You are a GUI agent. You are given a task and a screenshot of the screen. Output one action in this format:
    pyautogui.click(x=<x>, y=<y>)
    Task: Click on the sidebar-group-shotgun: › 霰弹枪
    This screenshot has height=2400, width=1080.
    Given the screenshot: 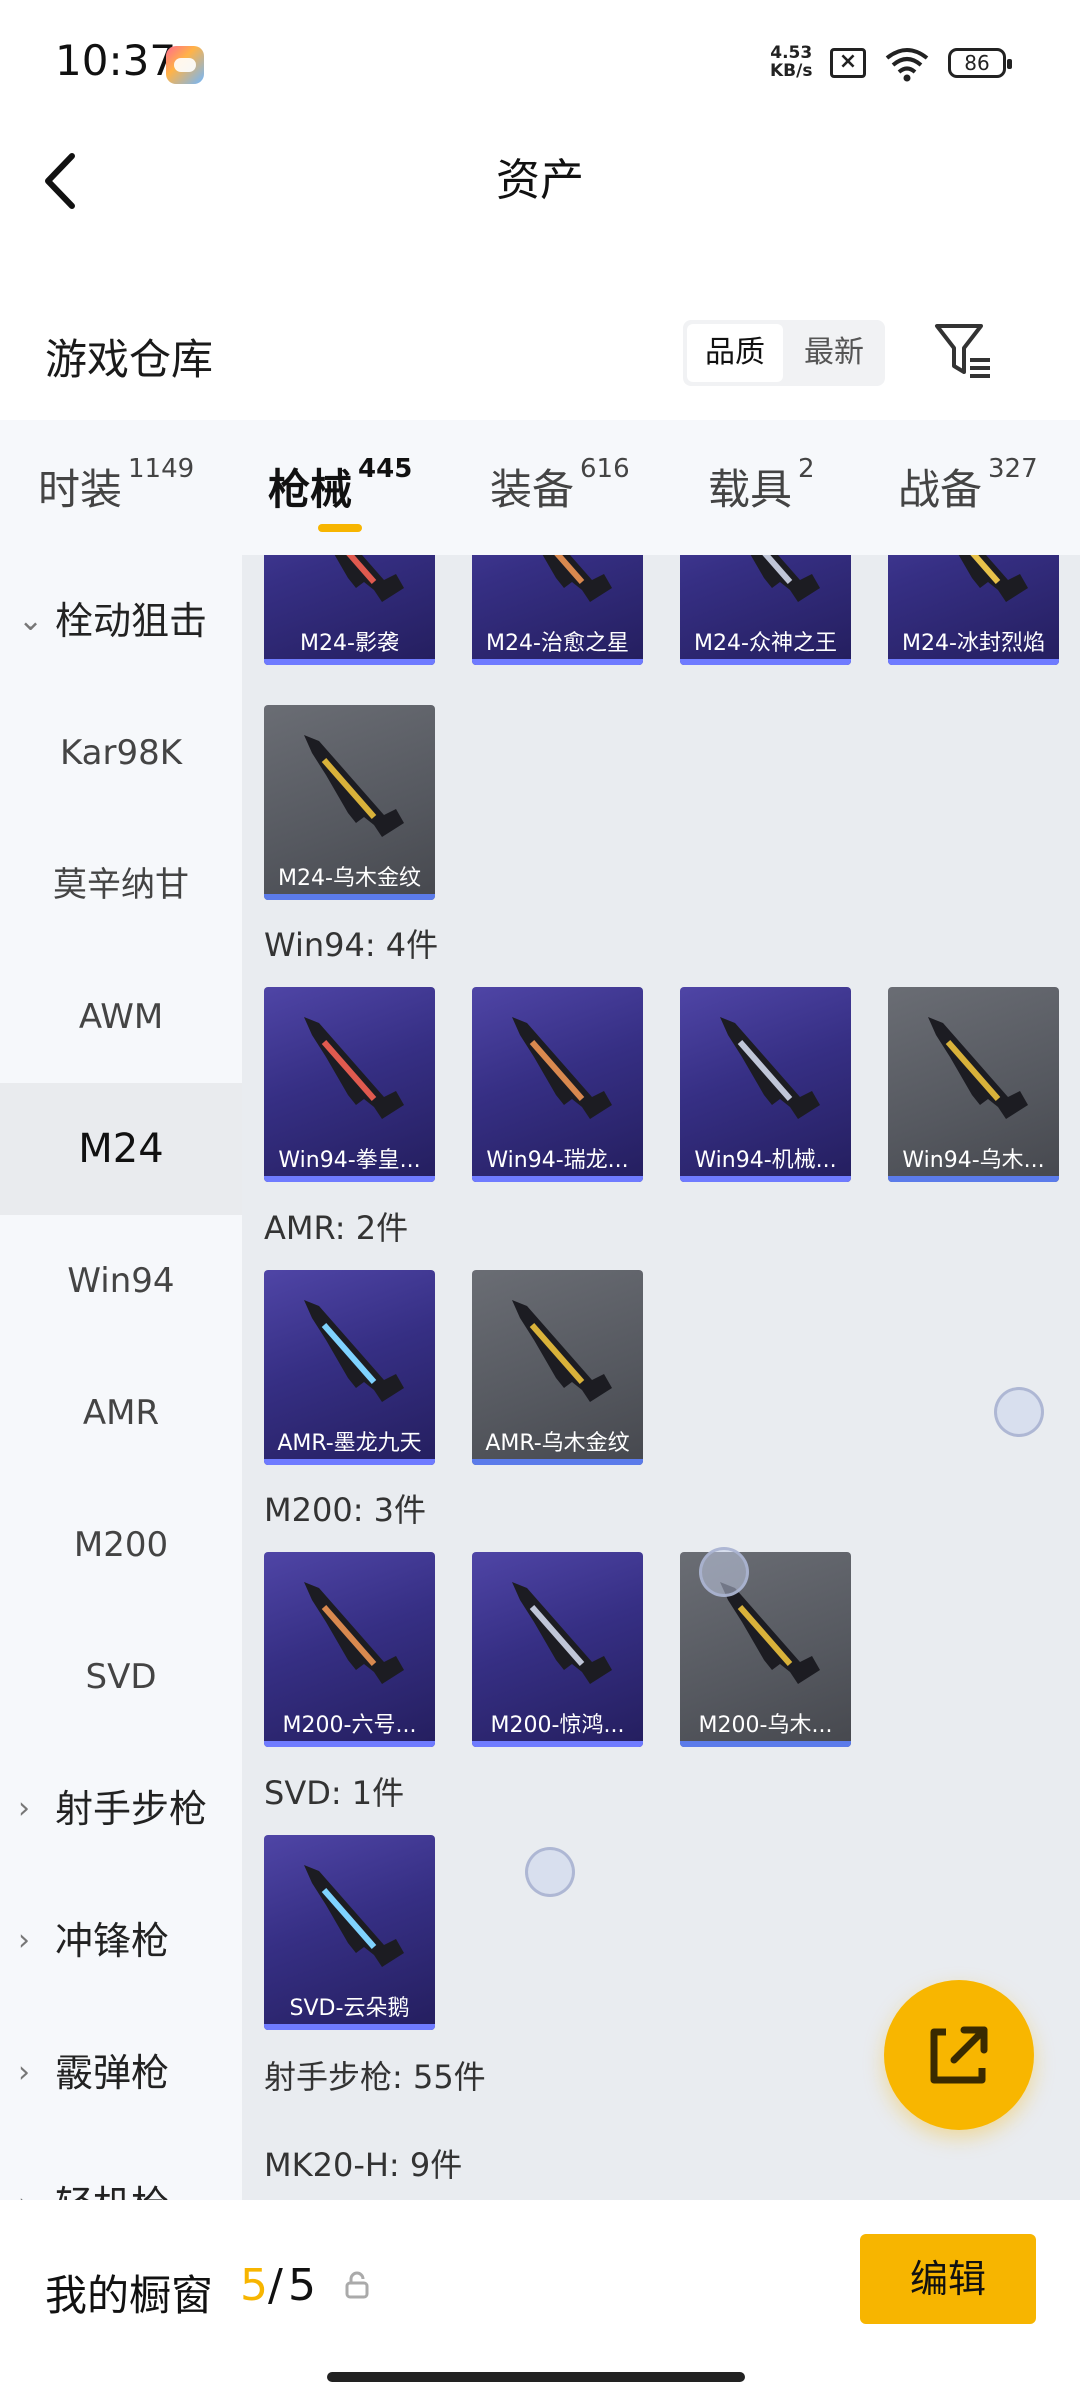 What is the action you would take?
    pyautogui.click(x=121, y=2073)
    